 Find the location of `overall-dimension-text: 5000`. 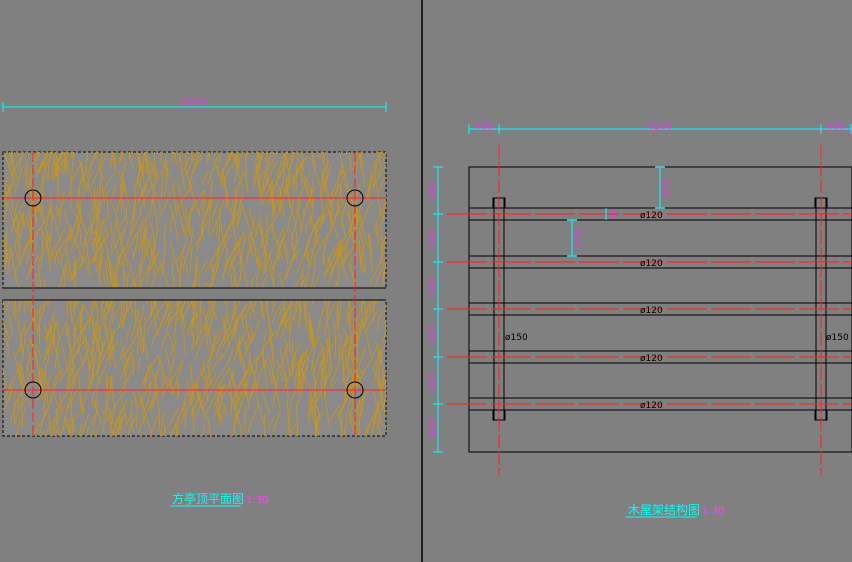

overall-dimension-text: 5000 is located at coordinates (193, 102).